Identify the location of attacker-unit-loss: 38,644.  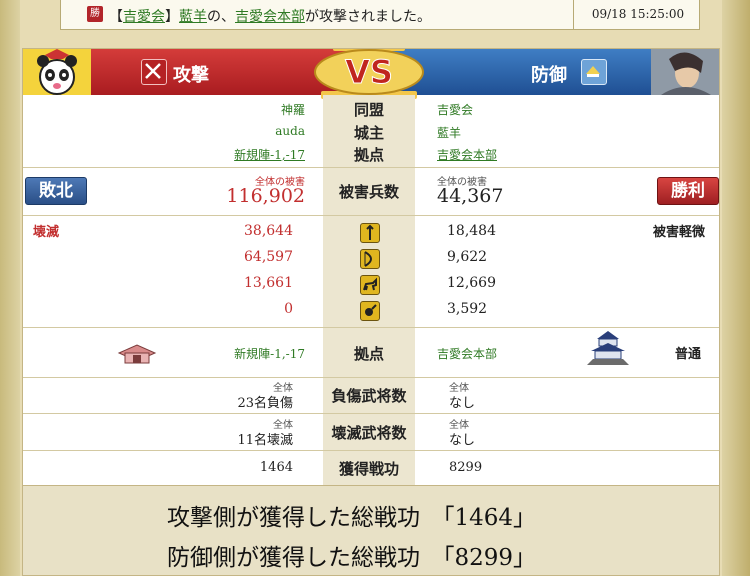
(268, 231).